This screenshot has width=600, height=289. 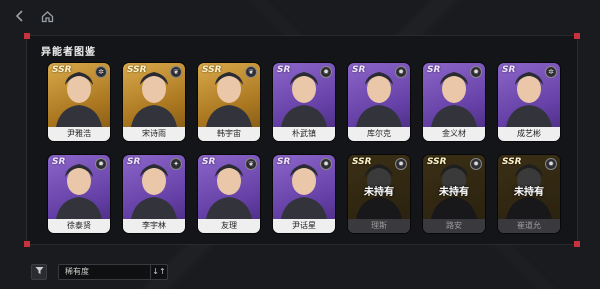 What do you see at coordinates (229, 134) in the screenshot?
I see `character-name: 韩宇宙` at bounding box center [229, 134].